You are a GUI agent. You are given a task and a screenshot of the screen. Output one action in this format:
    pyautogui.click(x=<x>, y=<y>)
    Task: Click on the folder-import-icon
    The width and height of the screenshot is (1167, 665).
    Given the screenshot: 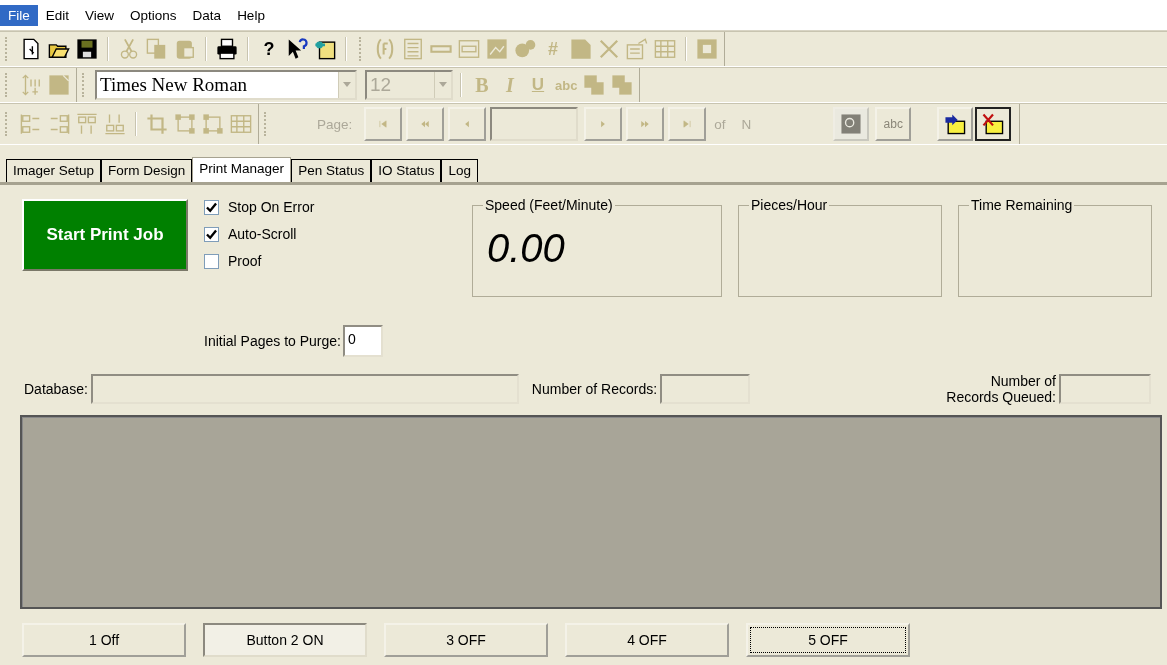 What is the action you would take?
    pyautogui.click(x=955, y=124)
    